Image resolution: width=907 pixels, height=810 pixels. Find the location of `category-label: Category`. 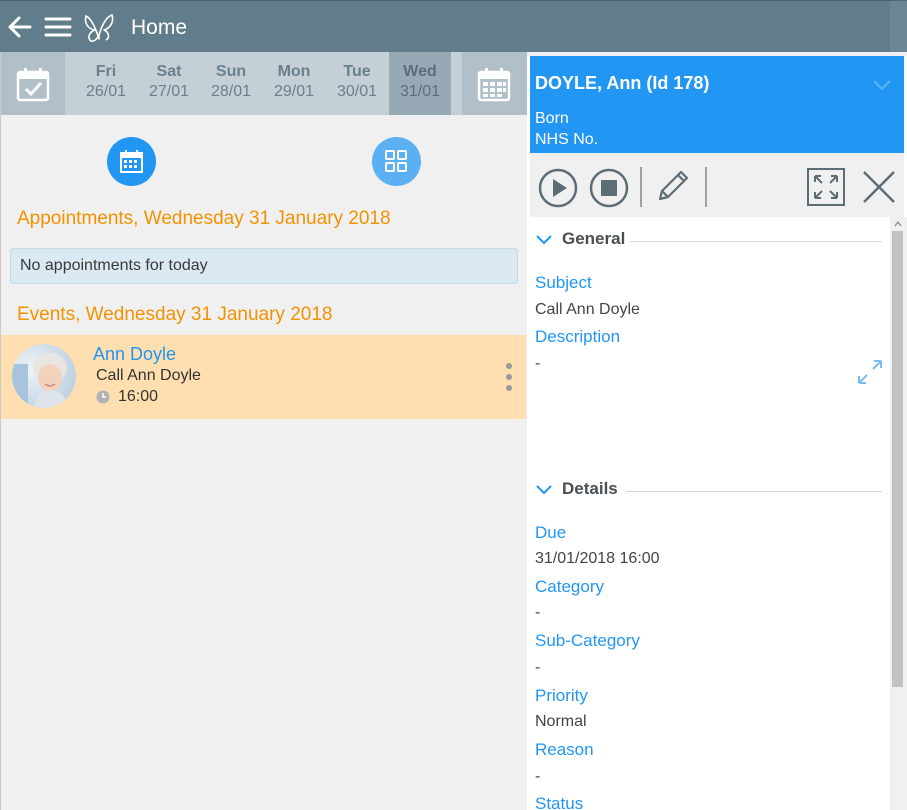

category-label: Category is located at coordinates (569, 586).